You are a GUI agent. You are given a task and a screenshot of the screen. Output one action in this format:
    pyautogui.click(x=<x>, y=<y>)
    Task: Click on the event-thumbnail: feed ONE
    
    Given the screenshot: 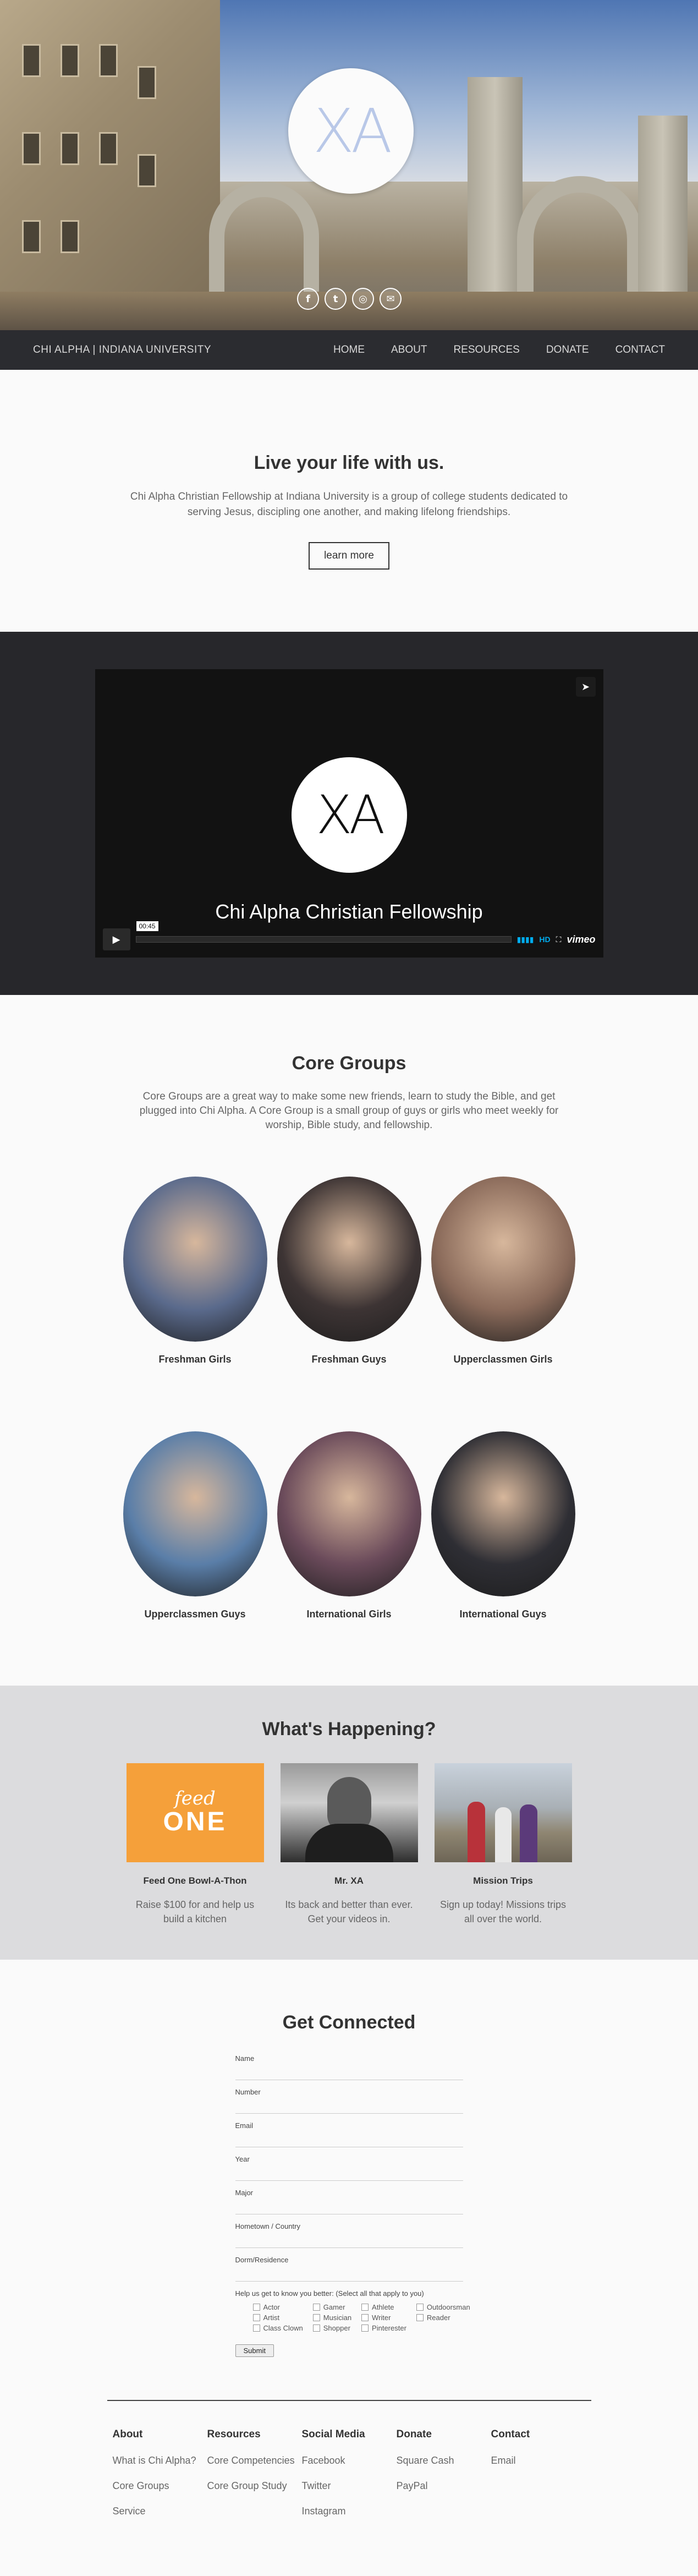 What is the action you would take?
    pyautogui.click(x=195, y=1812)
    